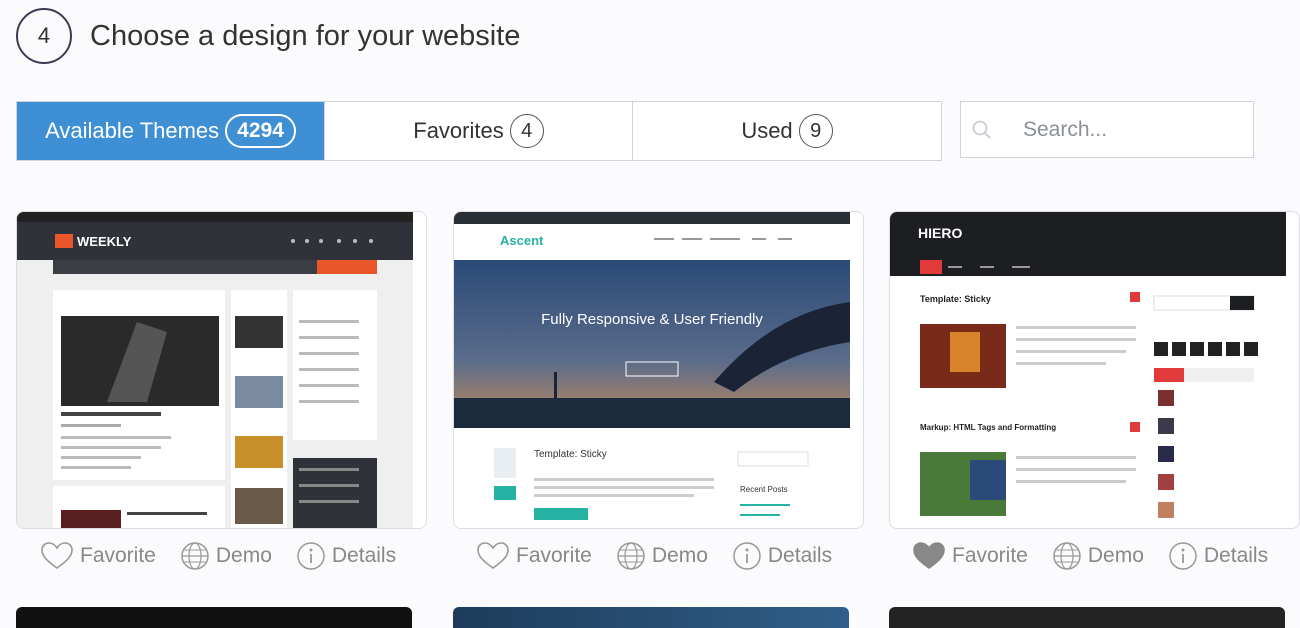 This screenshot has width=1300, height=628. I want to click on search-input, so click(1123, 129).